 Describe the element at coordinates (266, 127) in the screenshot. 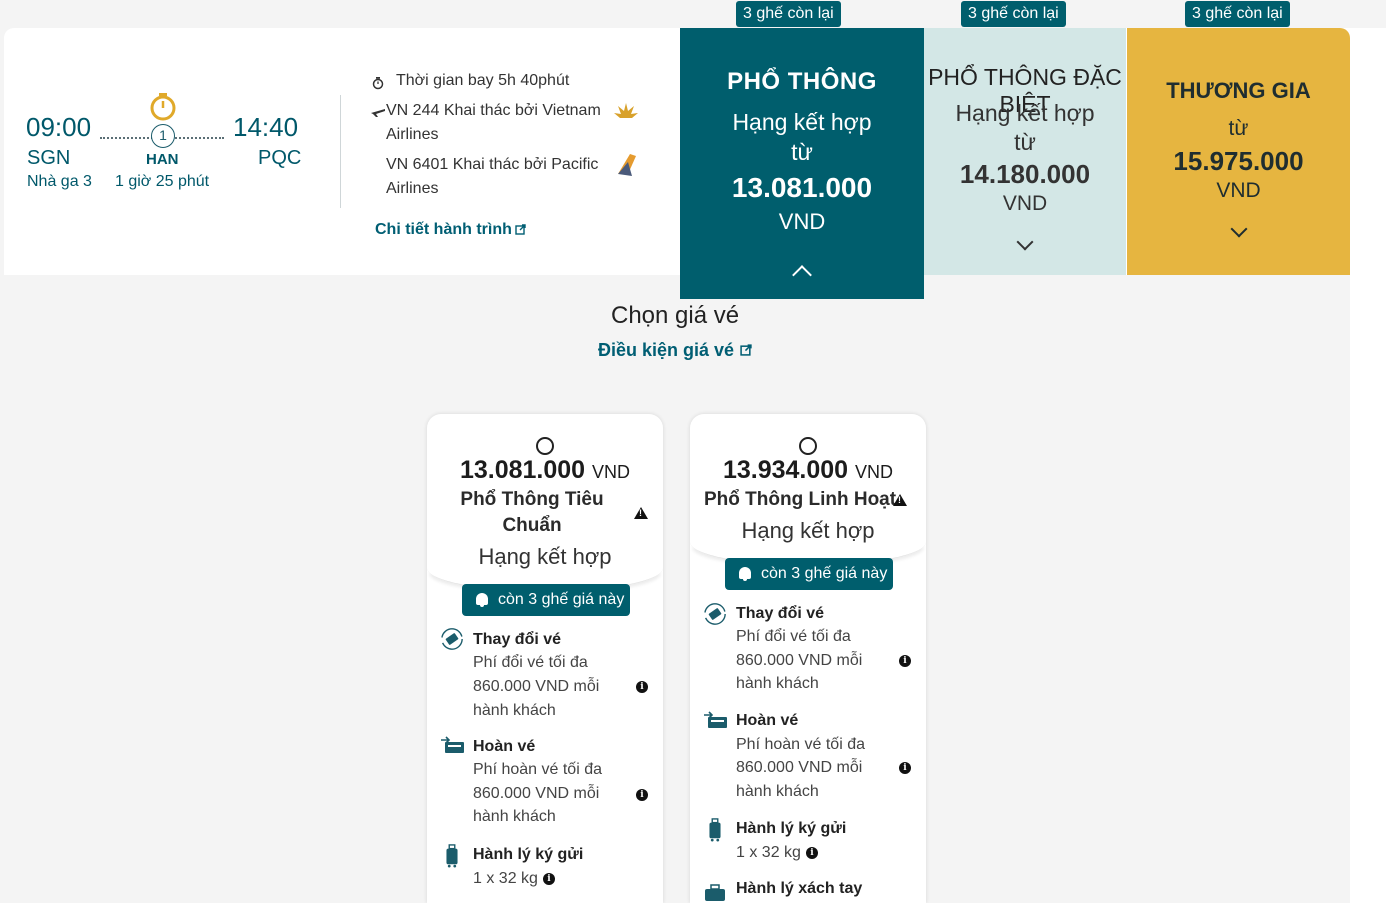

I see `arrive-time: 14:40` at that location.